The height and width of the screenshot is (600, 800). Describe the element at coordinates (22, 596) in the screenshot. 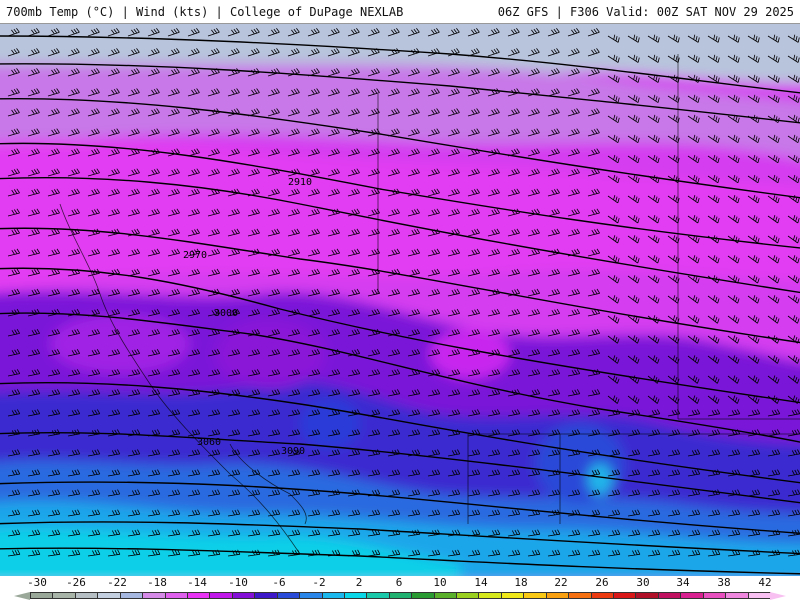

I see `colorbar-low-arrow` at that location.